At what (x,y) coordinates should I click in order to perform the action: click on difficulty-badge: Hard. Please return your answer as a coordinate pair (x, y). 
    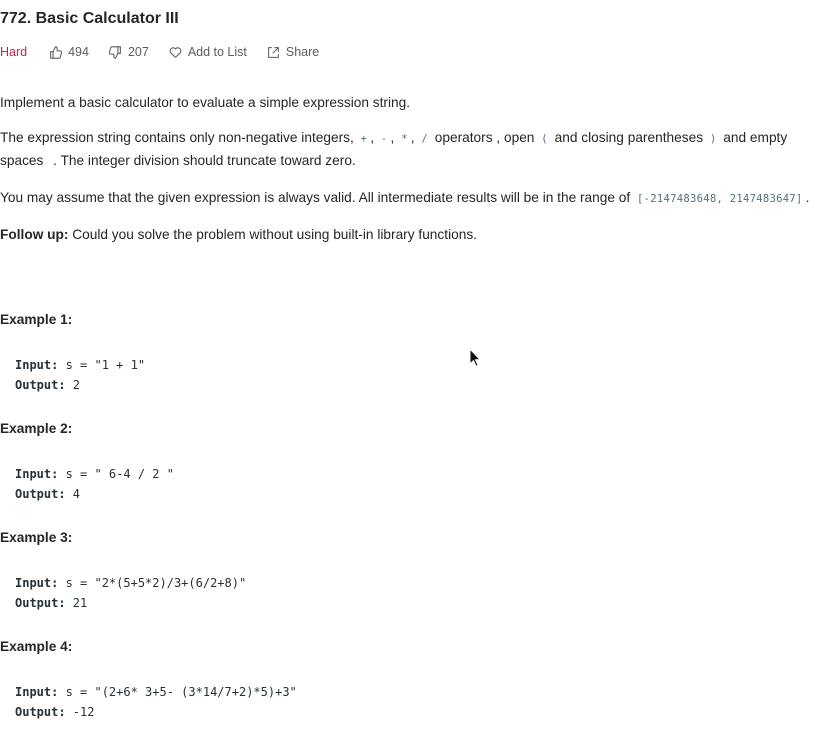
    Looking at the image, I should click on (14, 52).